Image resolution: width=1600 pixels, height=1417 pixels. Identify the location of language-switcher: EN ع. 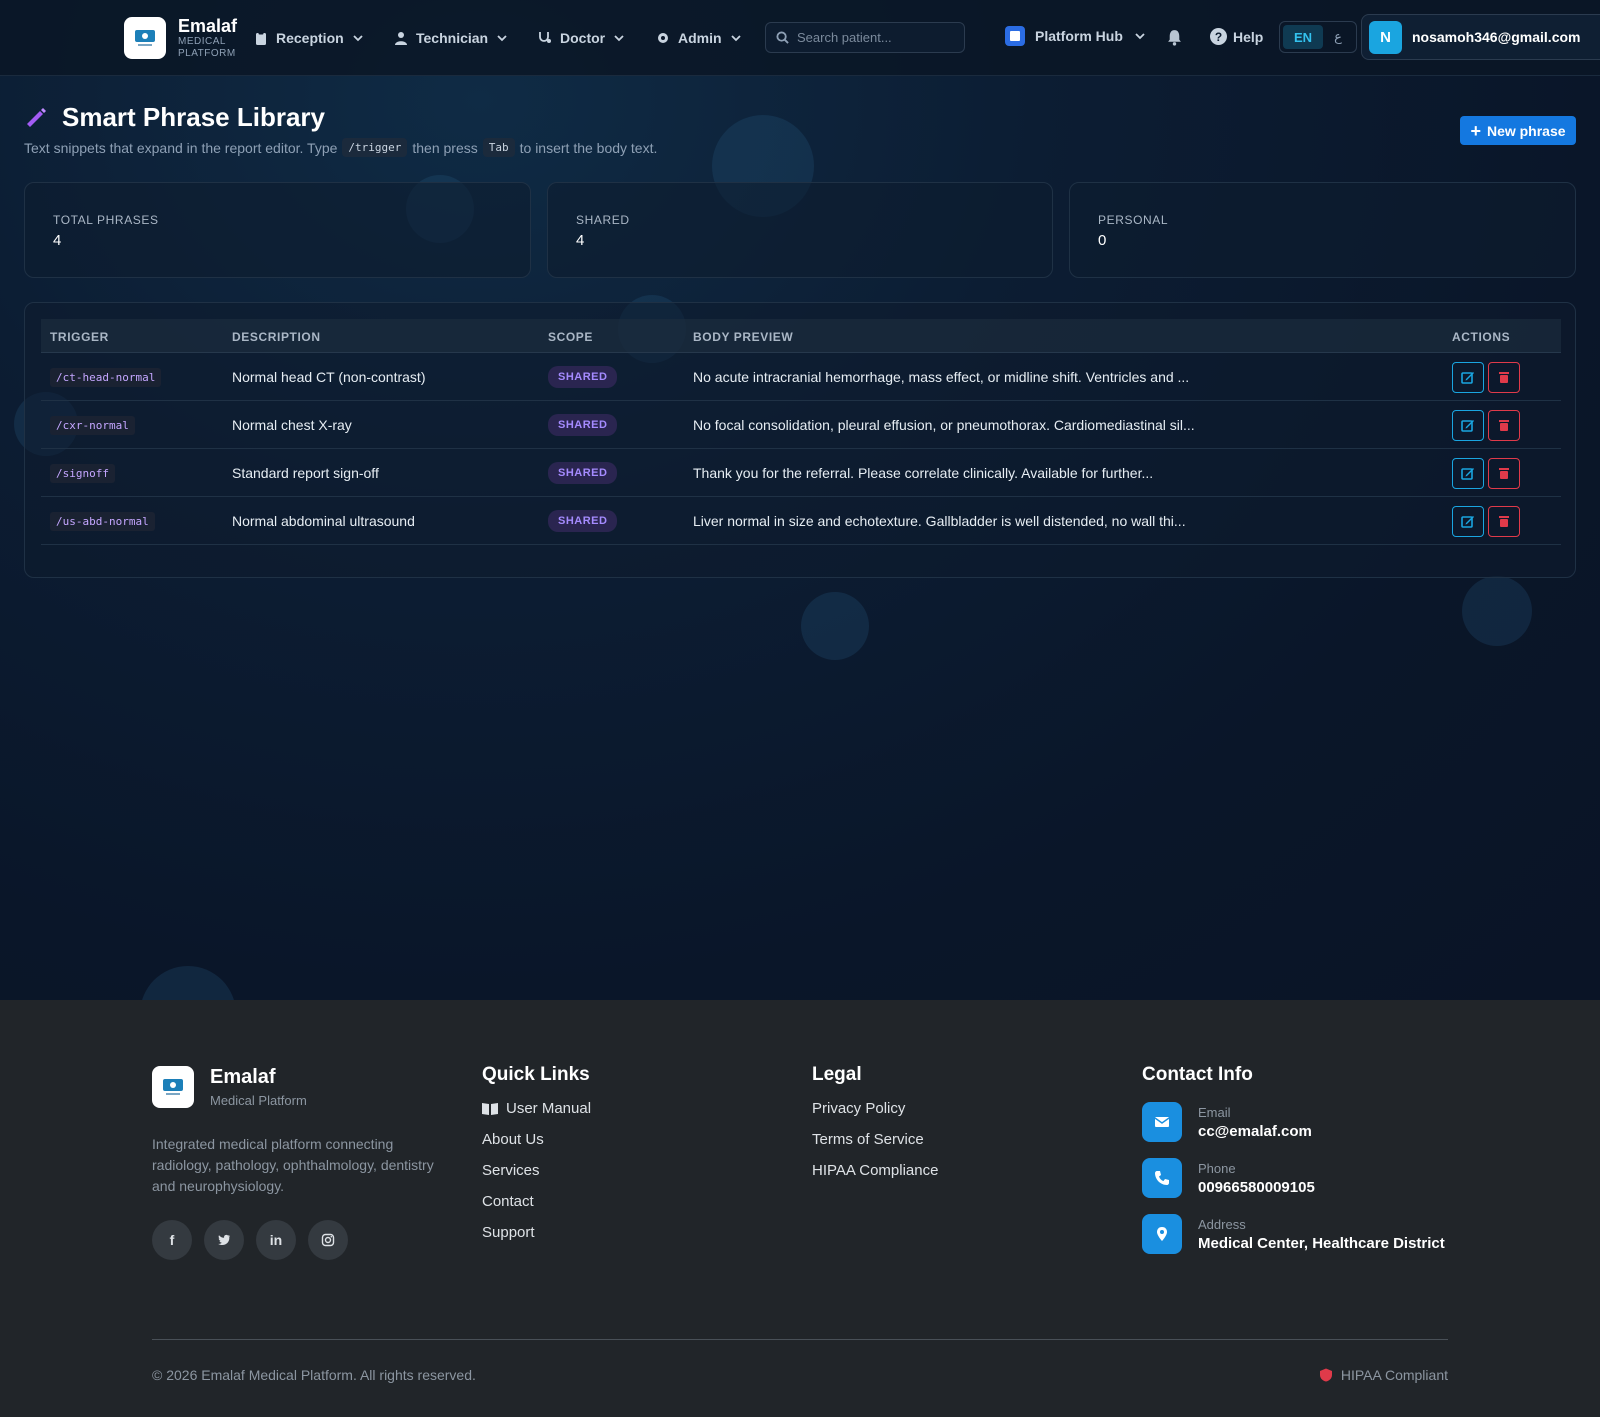
(1318, 37).